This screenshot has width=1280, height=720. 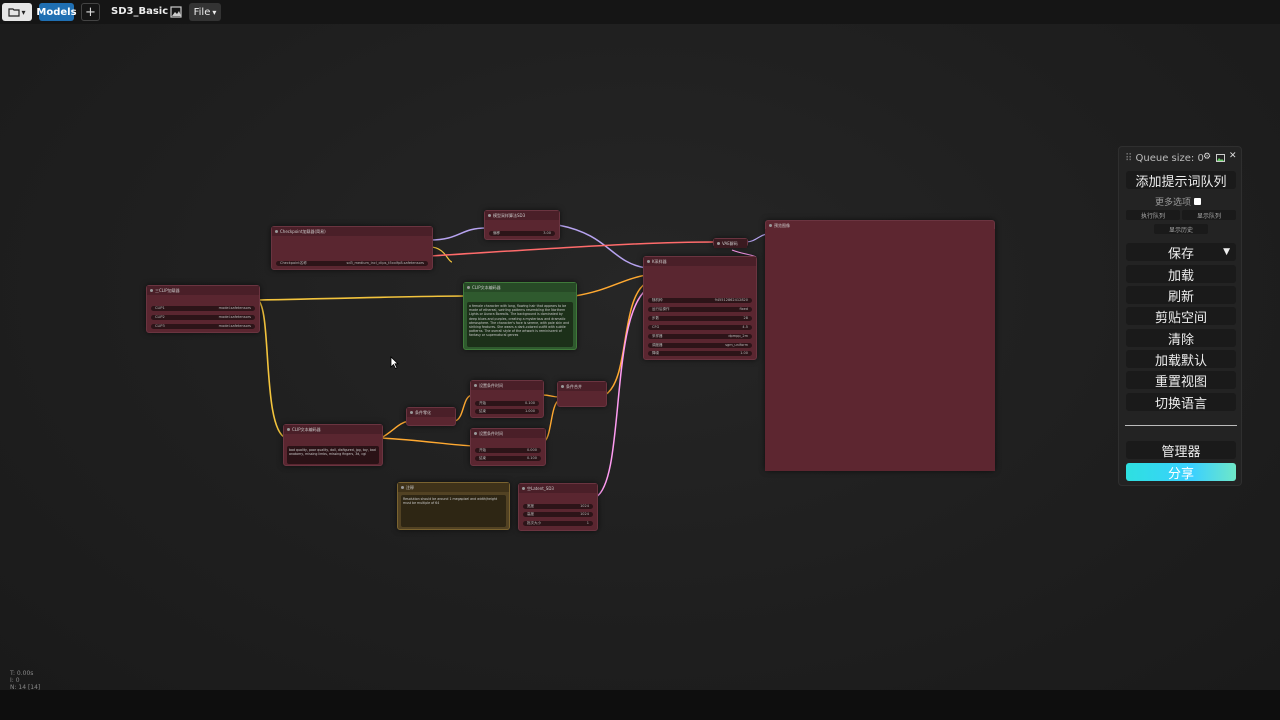 I want to click on models-button: Models, so click(x=56, y=12).